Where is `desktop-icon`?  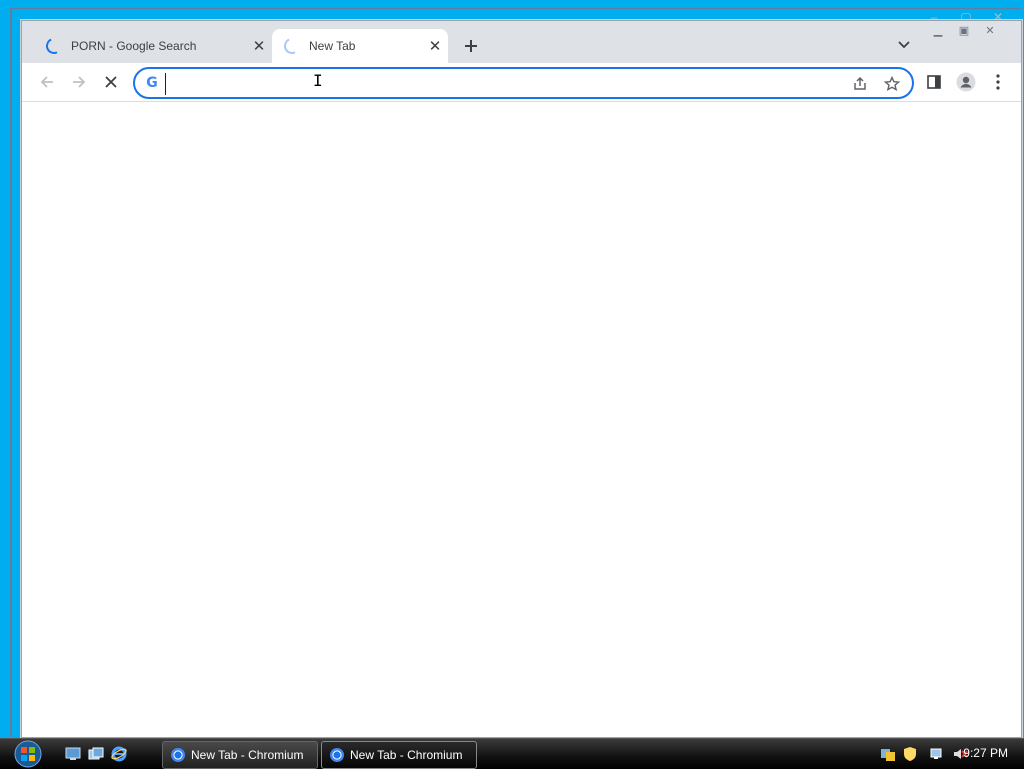 desktop-icon is located at coordinates (73, 753).